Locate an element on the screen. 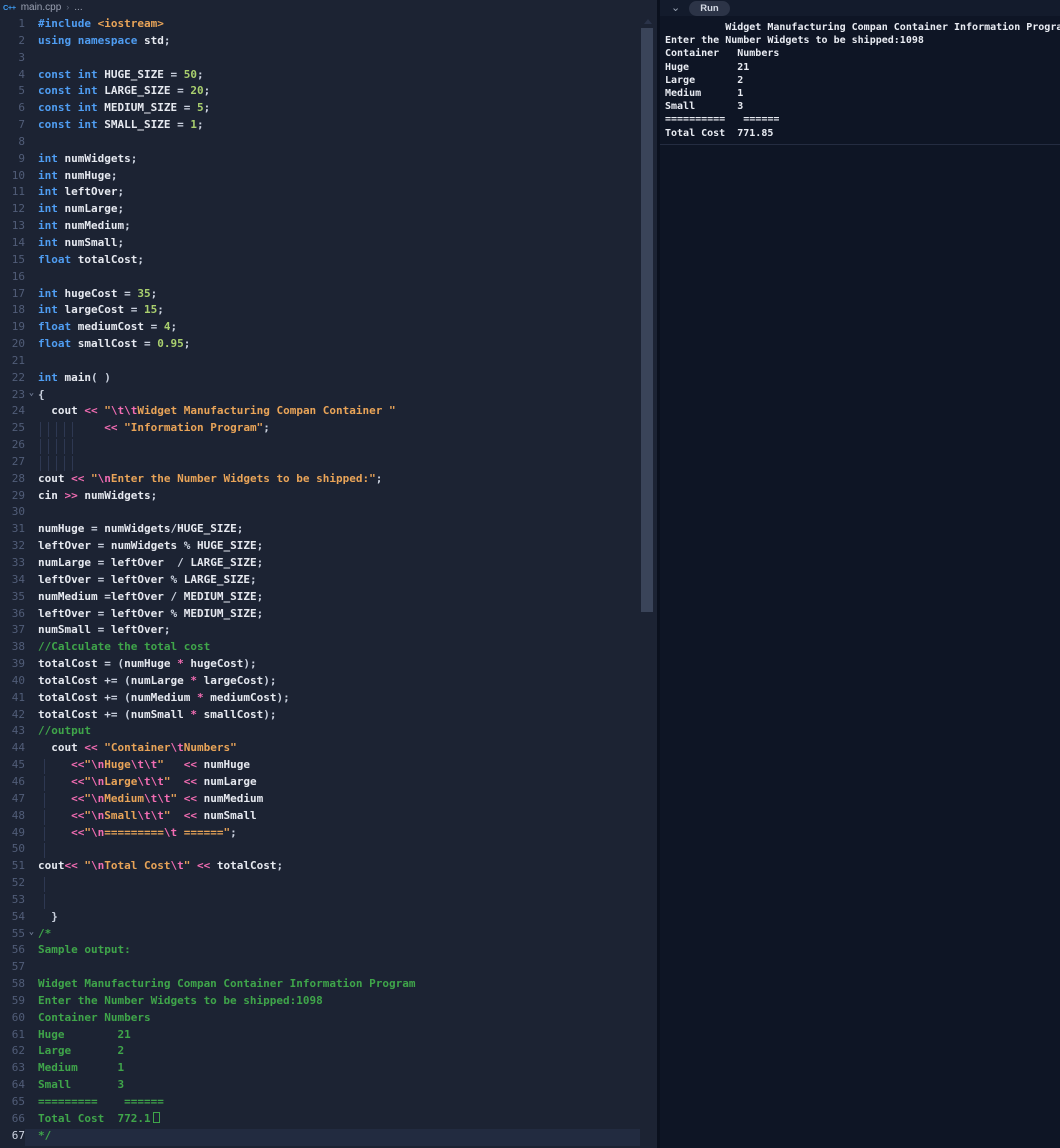 The width and height of the screenshot is (1060, 1148). code-line: 17 int hugeCost = 35; is located at coordinates (328, 295).